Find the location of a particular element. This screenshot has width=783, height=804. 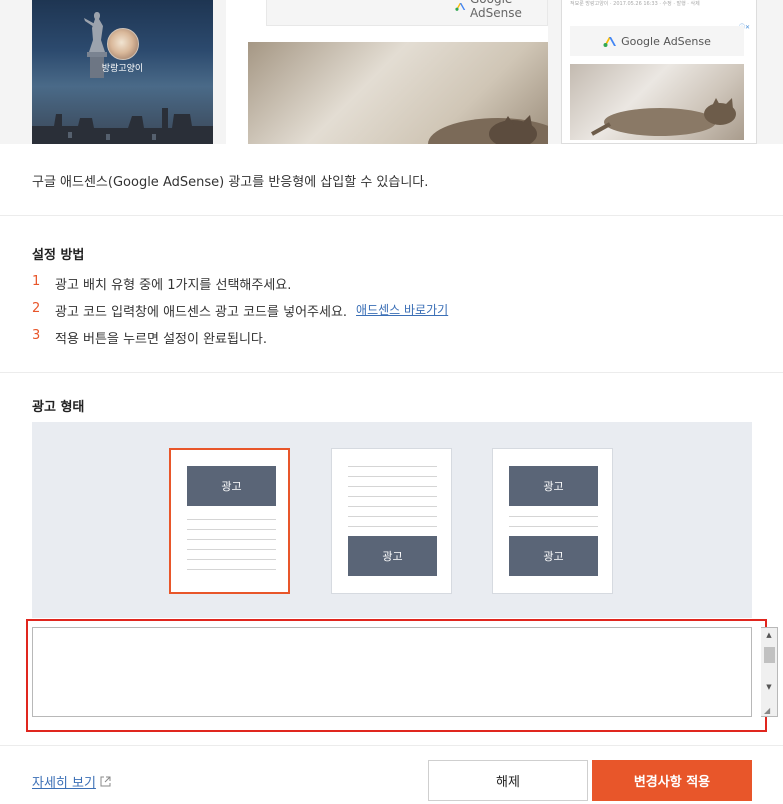

step-number: 2 is located at coordinates (36, 308).